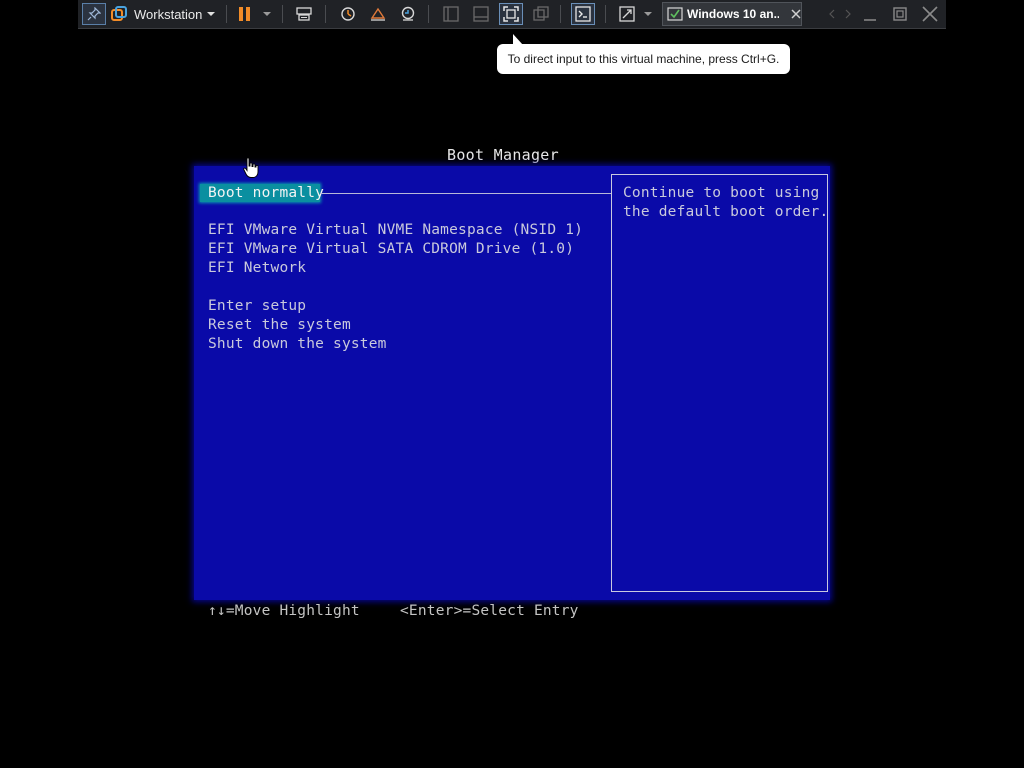 The width and height of the screenshot is (1024, 768). I want to click on highlight-rule, so click(465, 193).